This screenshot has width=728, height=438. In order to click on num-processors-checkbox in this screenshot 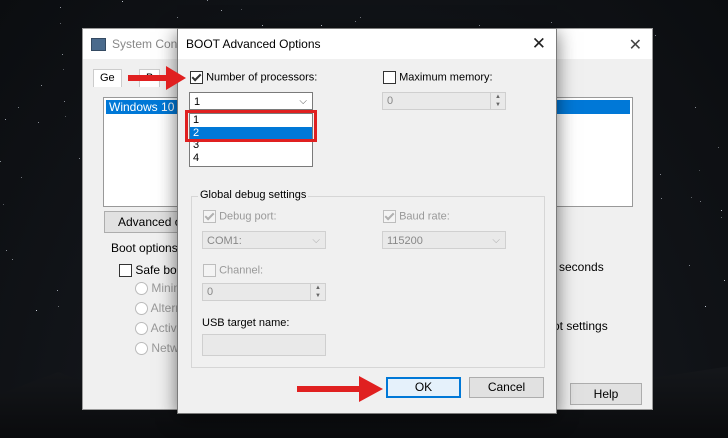, I will do `click(196, 77)`.